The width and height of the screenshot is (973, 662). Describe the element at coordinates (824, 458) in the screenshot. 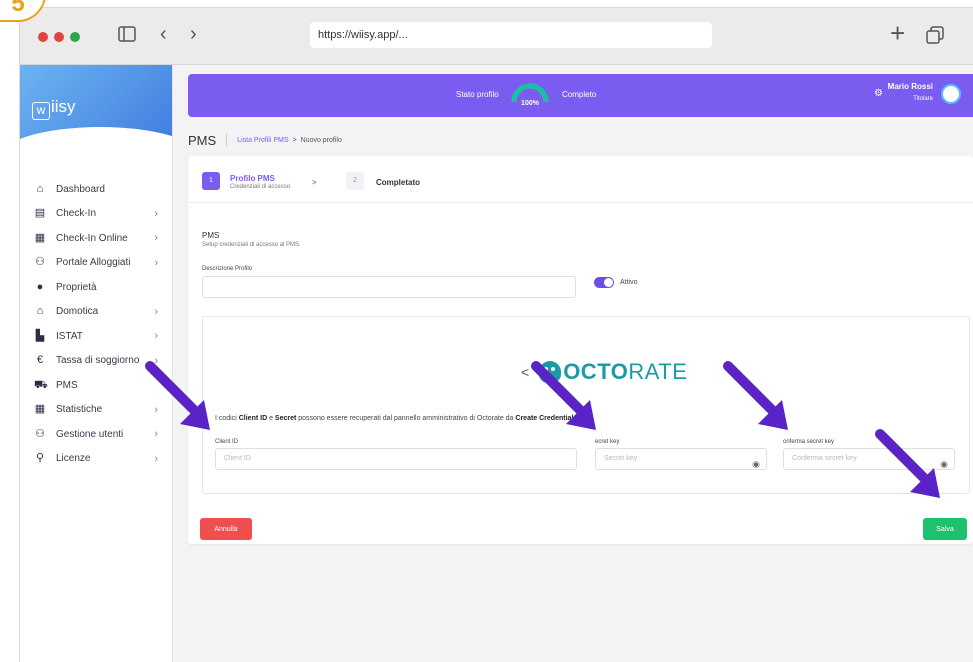

I see `confirm-secret-placeholder: Conferma secret key` at that location.